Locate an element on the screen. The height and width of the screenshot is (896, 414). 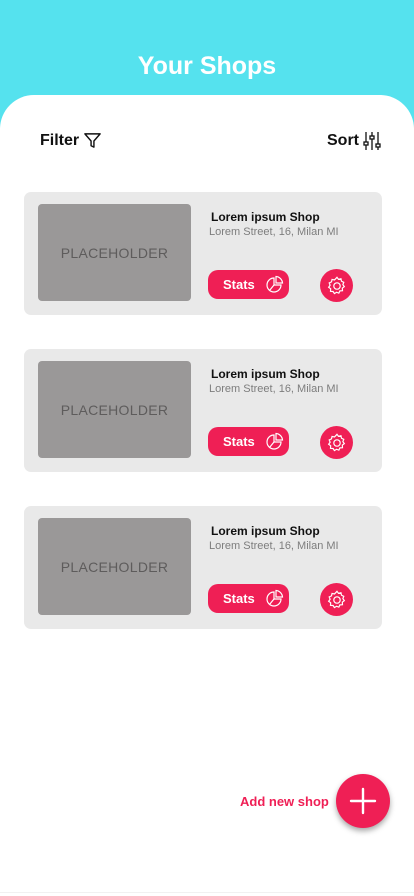
filter-label: Filter is located at coordinates (60, 140).